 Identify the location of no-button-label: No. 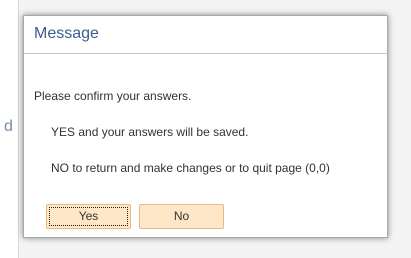
(181, 216).